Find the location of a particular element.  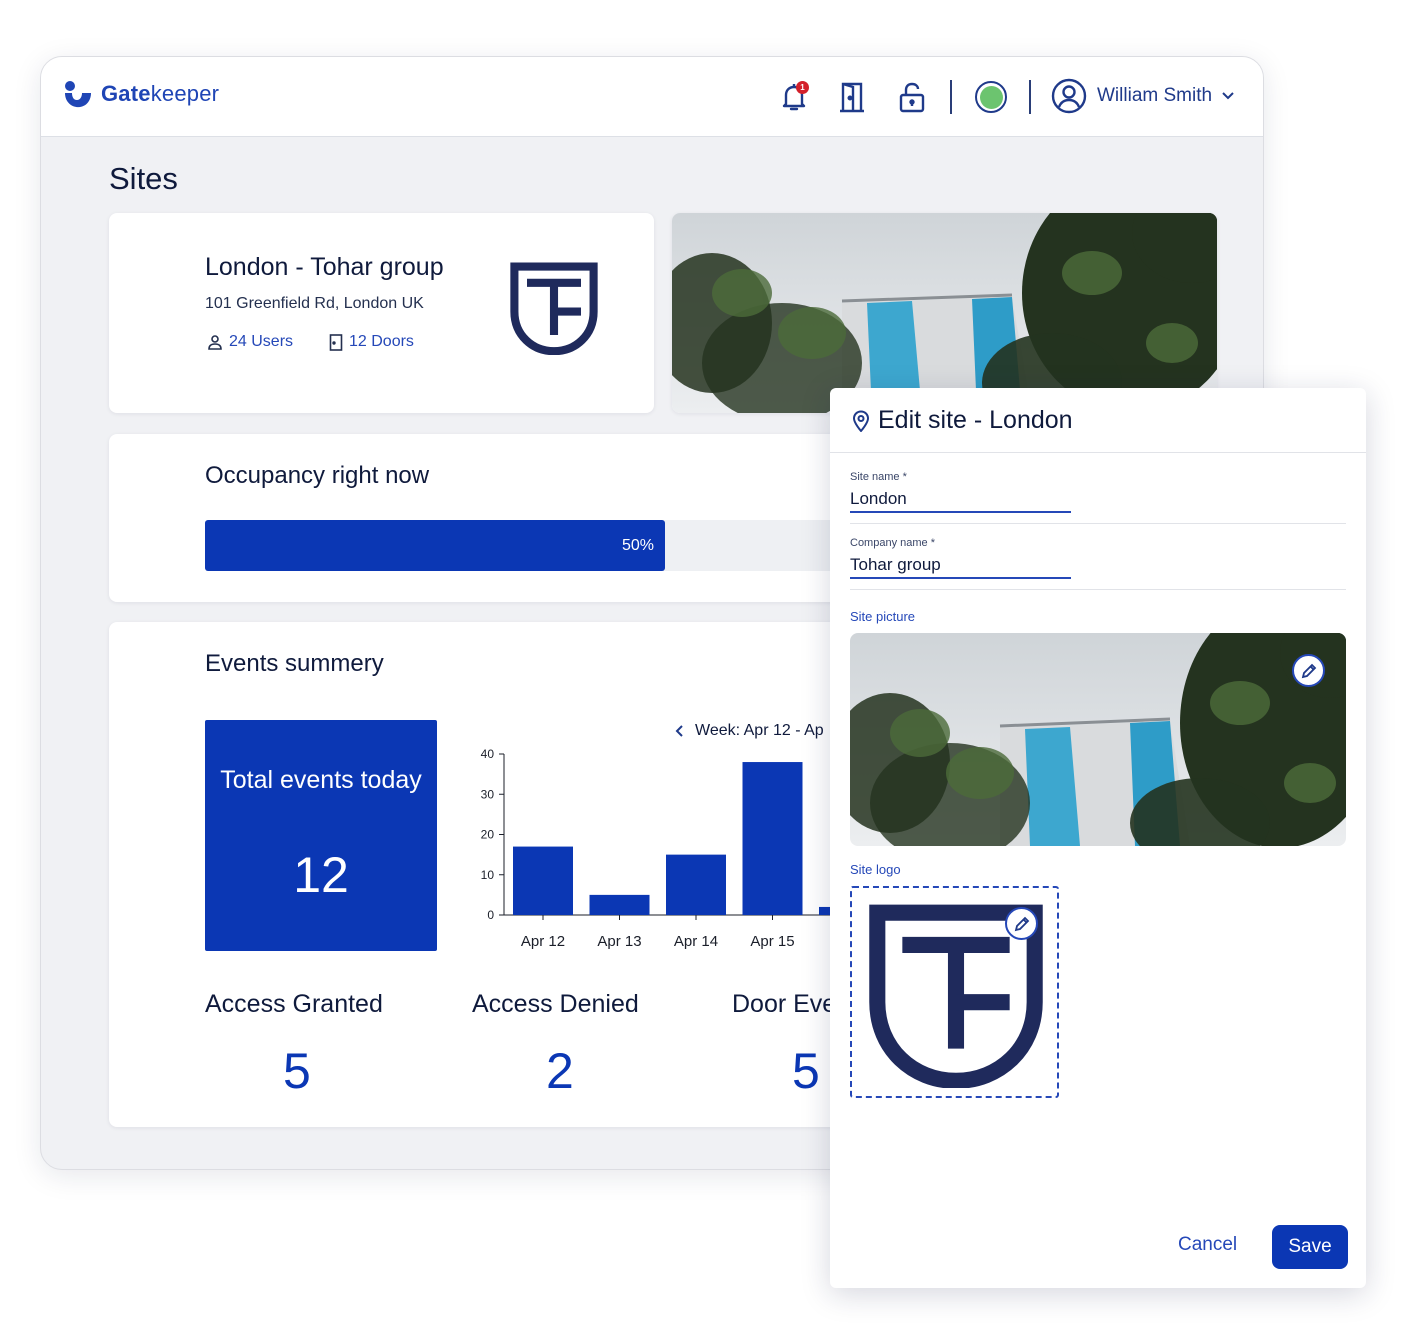

site-picture is located at coordinates (1098, 739).